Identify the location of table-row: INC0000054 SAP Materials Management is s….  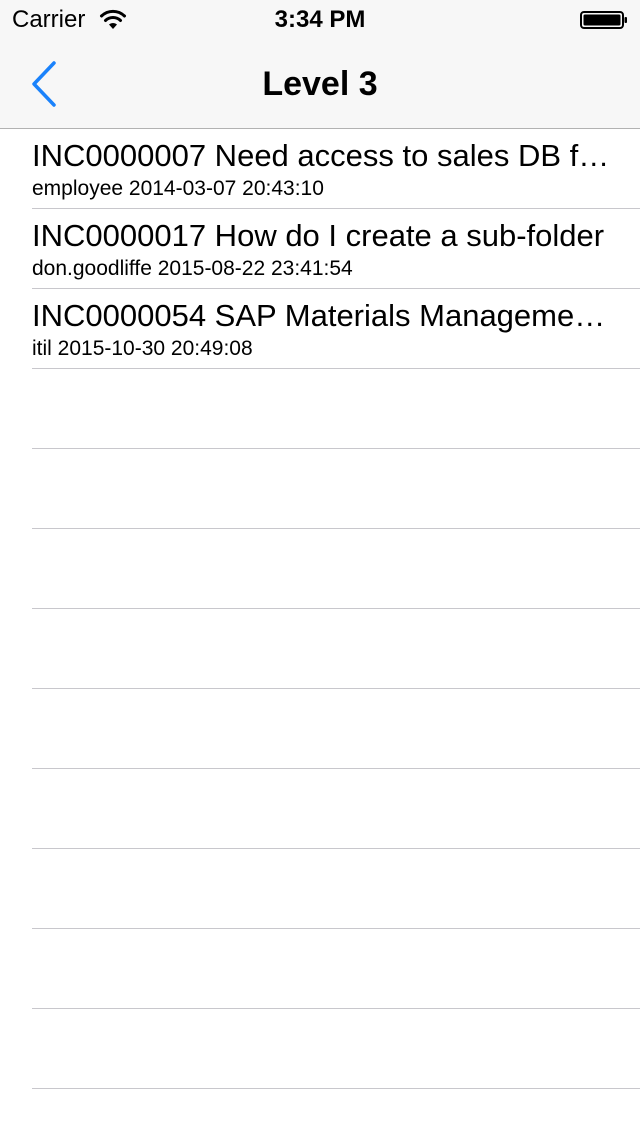
(336, 329).